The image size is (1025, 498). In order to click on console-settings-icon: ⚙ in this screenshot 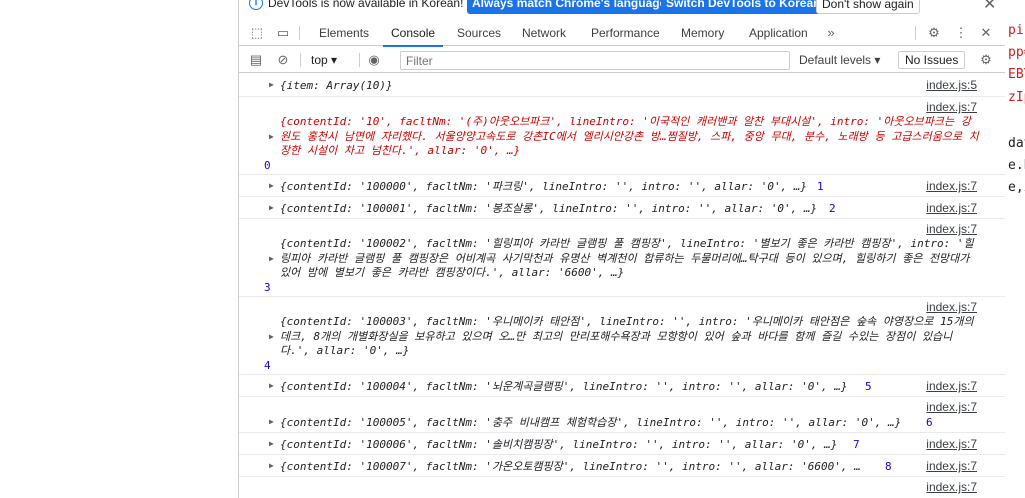, I will do `click(986, 60)`.